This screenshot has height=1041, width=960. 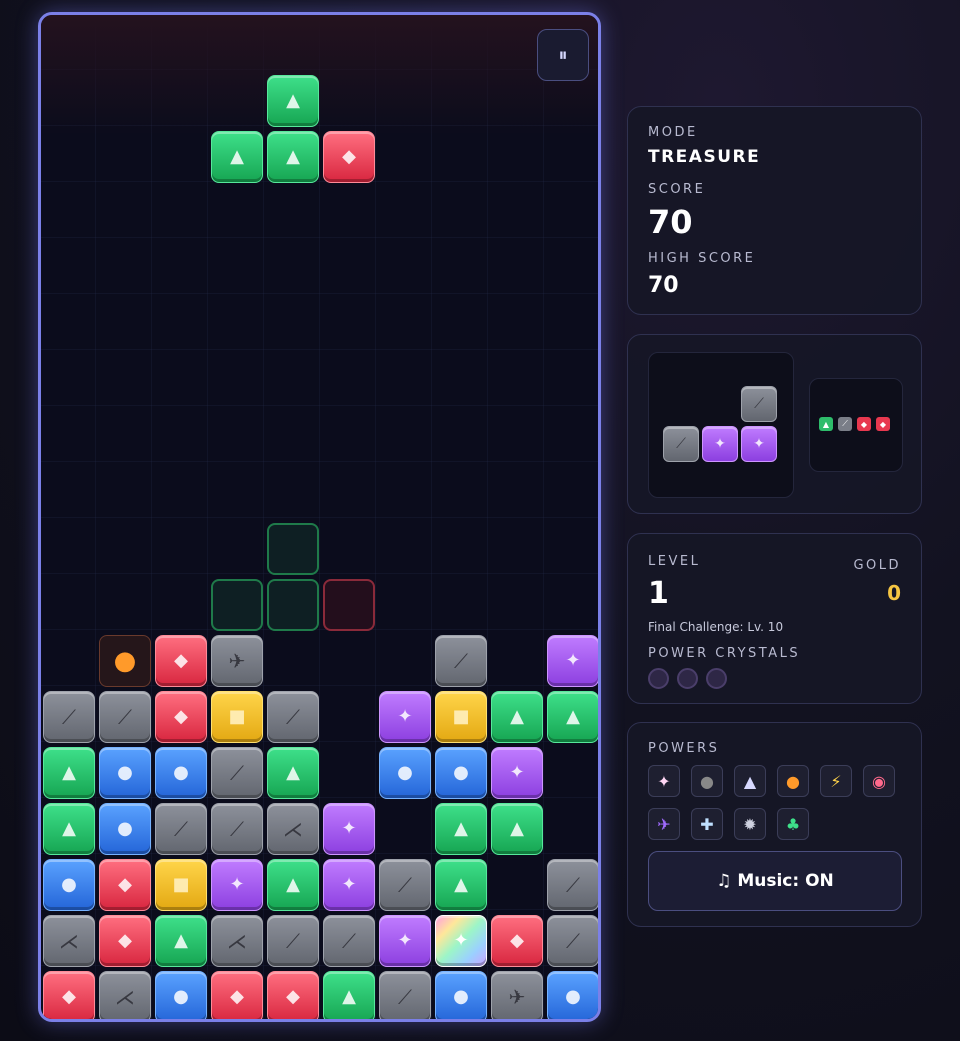 What do you see at coordinates (845, 424) in the screenshot?
I see `queue-block: ⟋` at bounding box center [845, 424].